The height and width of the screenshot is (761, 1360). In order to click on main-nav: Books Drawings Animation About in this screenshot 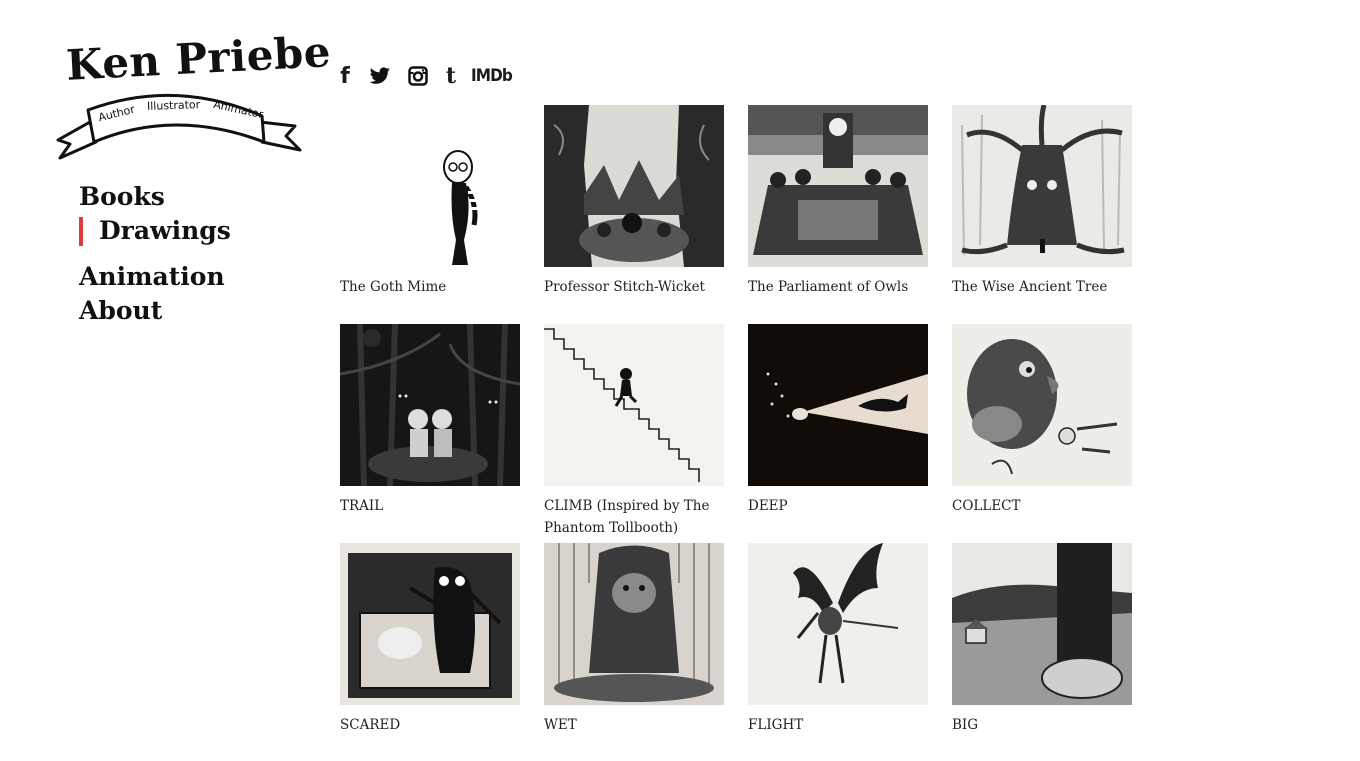, I will do `click(189, 254)`.